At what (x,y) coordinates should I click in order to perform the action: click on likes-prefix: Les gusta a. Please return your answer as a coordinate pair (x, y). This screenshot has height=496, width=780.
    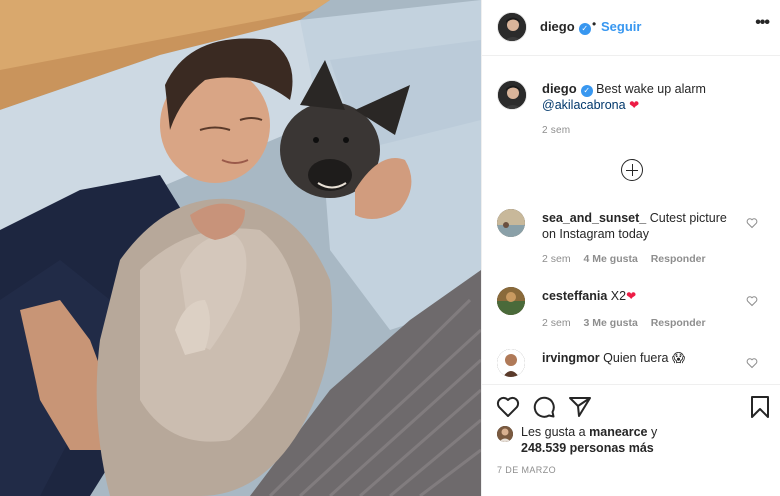
    Looking at the image, I should click on (553, 432).